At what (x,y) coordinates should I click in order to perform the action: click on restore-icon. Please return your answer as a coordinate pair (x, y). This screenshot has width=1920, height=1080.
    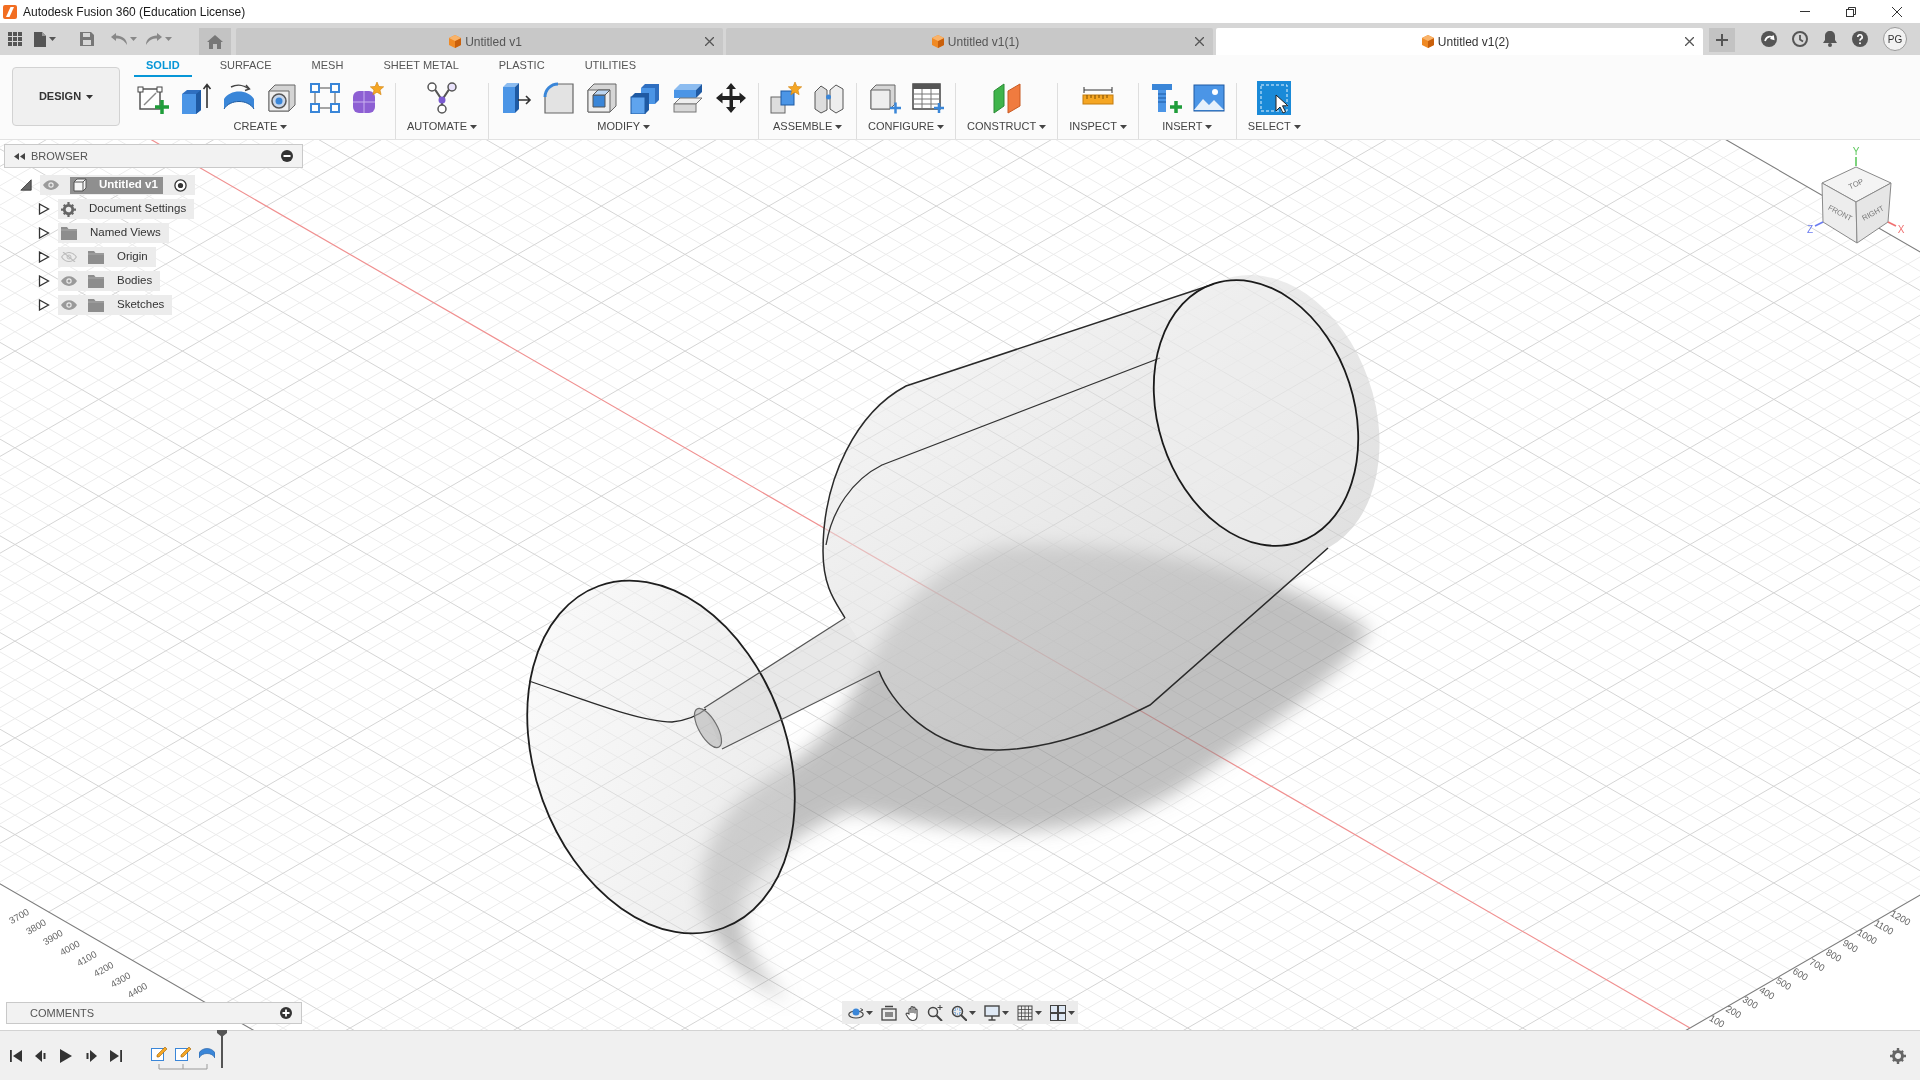
    Looking at the image, I should click on (1851, 11).